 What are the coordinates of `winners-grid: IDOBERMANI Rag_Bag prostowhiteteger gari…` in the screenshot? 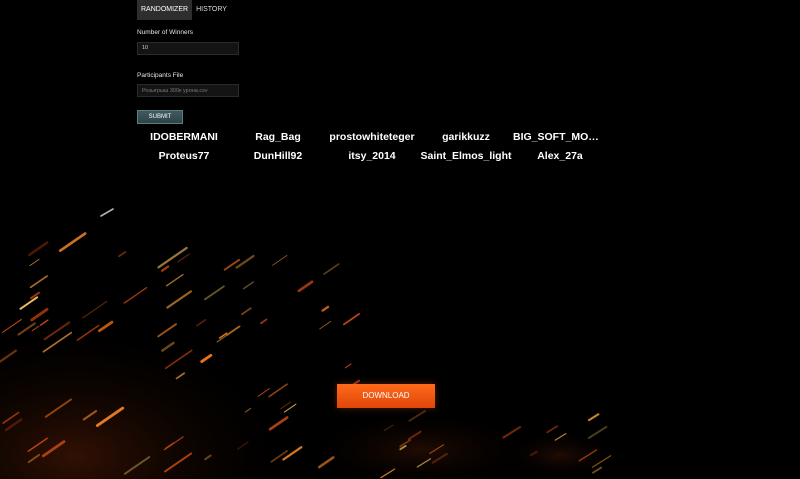 It's located at (372, 146).